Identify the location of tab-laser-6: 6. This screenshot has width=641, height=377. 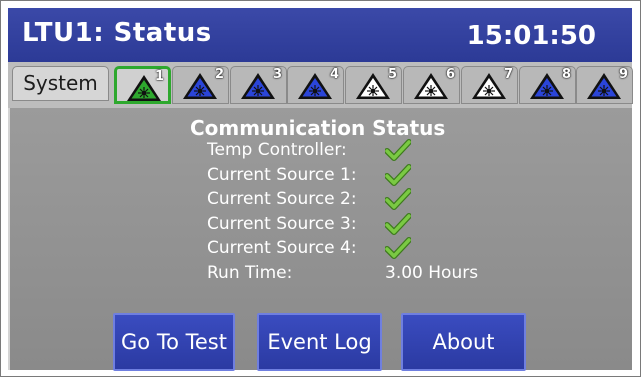
(431, 85).